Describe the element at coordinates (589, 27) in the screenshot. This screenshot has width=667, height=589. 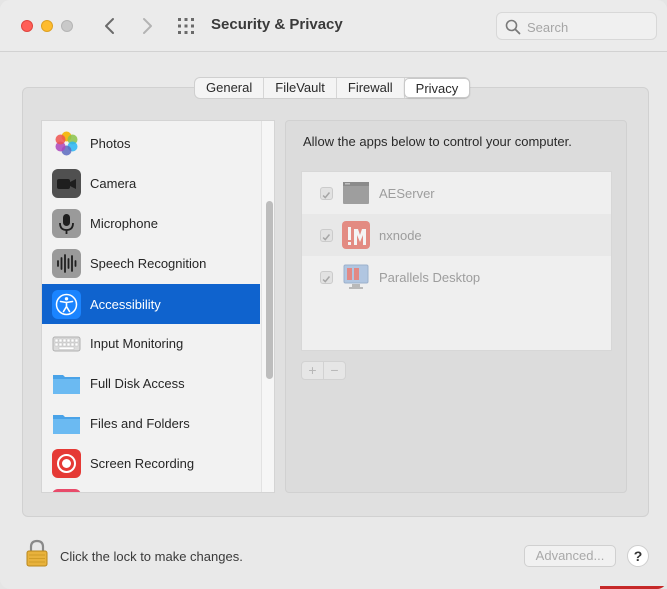
I see `search-input` at that location.